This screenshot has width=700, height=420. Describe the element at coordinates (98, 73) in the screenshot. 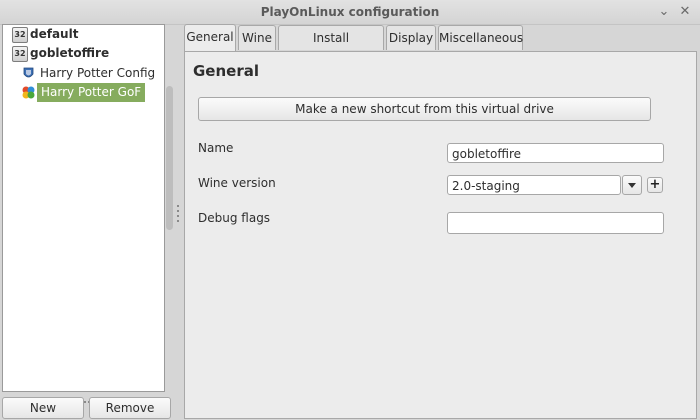

I see `tree-item-label: Harry Potter Config` at that location.